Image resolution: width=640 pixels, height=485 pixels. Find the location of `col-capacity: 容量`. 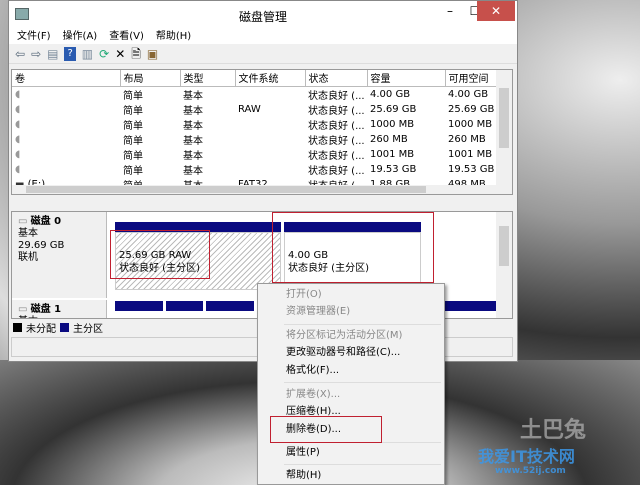

col-capacity: 容量 is located at coordinates (406, 78).